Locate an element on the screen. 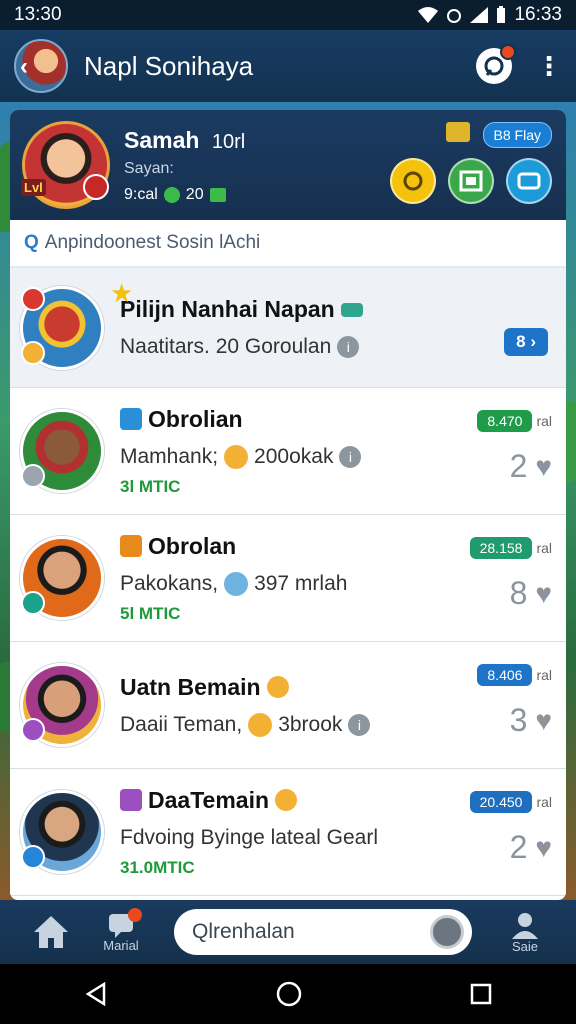 This screenshot has width=576, height=1024. chat-message-text: Mamhank; is located at coordinates (169, 456).